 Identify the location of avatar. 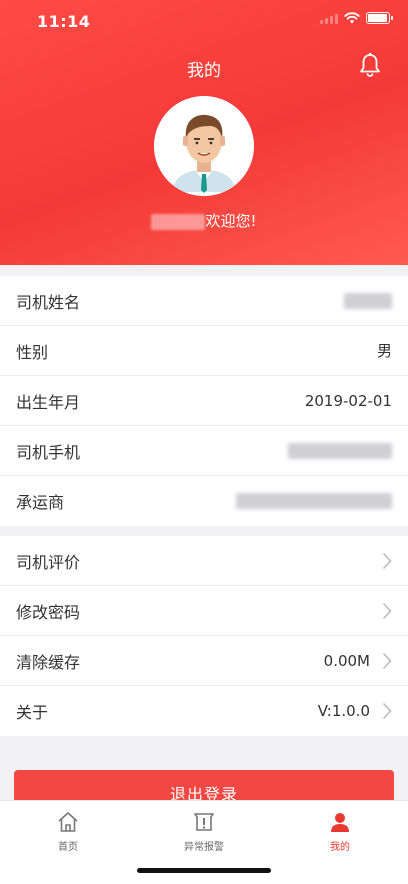
(204, 146).